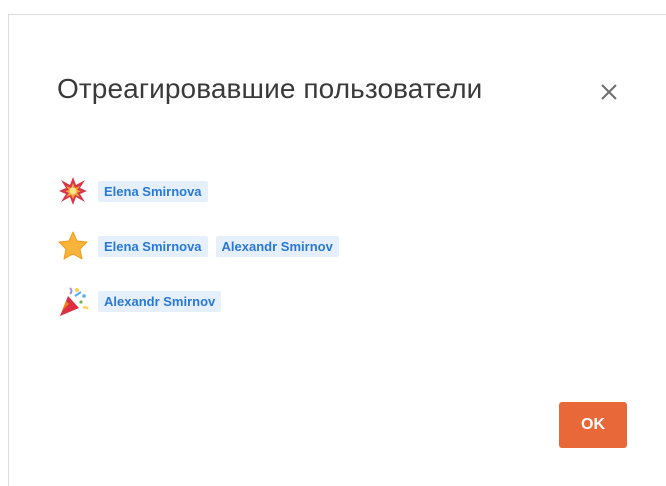 This screenshot has height=486, width=666. Describe the element at coordinates (73, 301) in the screenshot. I see `party-popper-icon` at that location.